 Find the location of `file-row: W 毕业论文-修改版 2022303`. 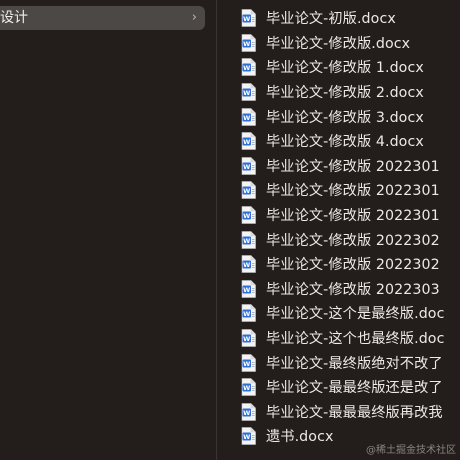

file-row: W 毕业论文-修改版 2022303 is located at coordinates (338, 289).